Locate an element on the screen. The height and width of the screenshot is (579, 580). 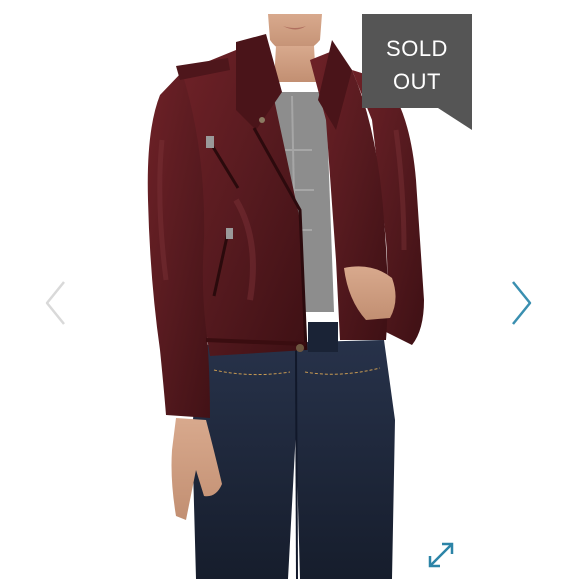
next-image-button is located at coordinates (522, 303).